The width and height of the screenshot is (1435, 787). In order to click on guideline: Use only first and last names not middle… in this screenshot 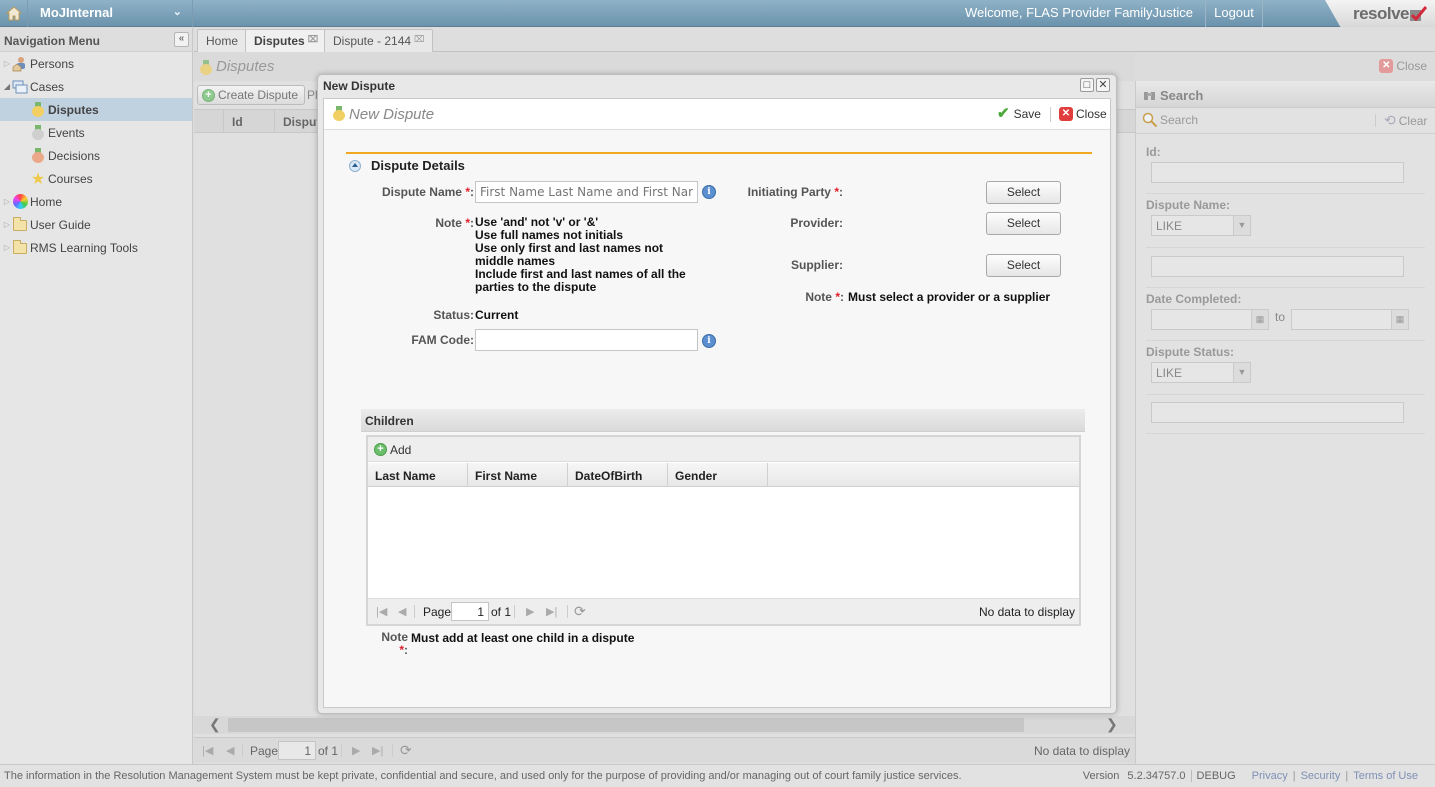, I will do `click(569, 254)`.